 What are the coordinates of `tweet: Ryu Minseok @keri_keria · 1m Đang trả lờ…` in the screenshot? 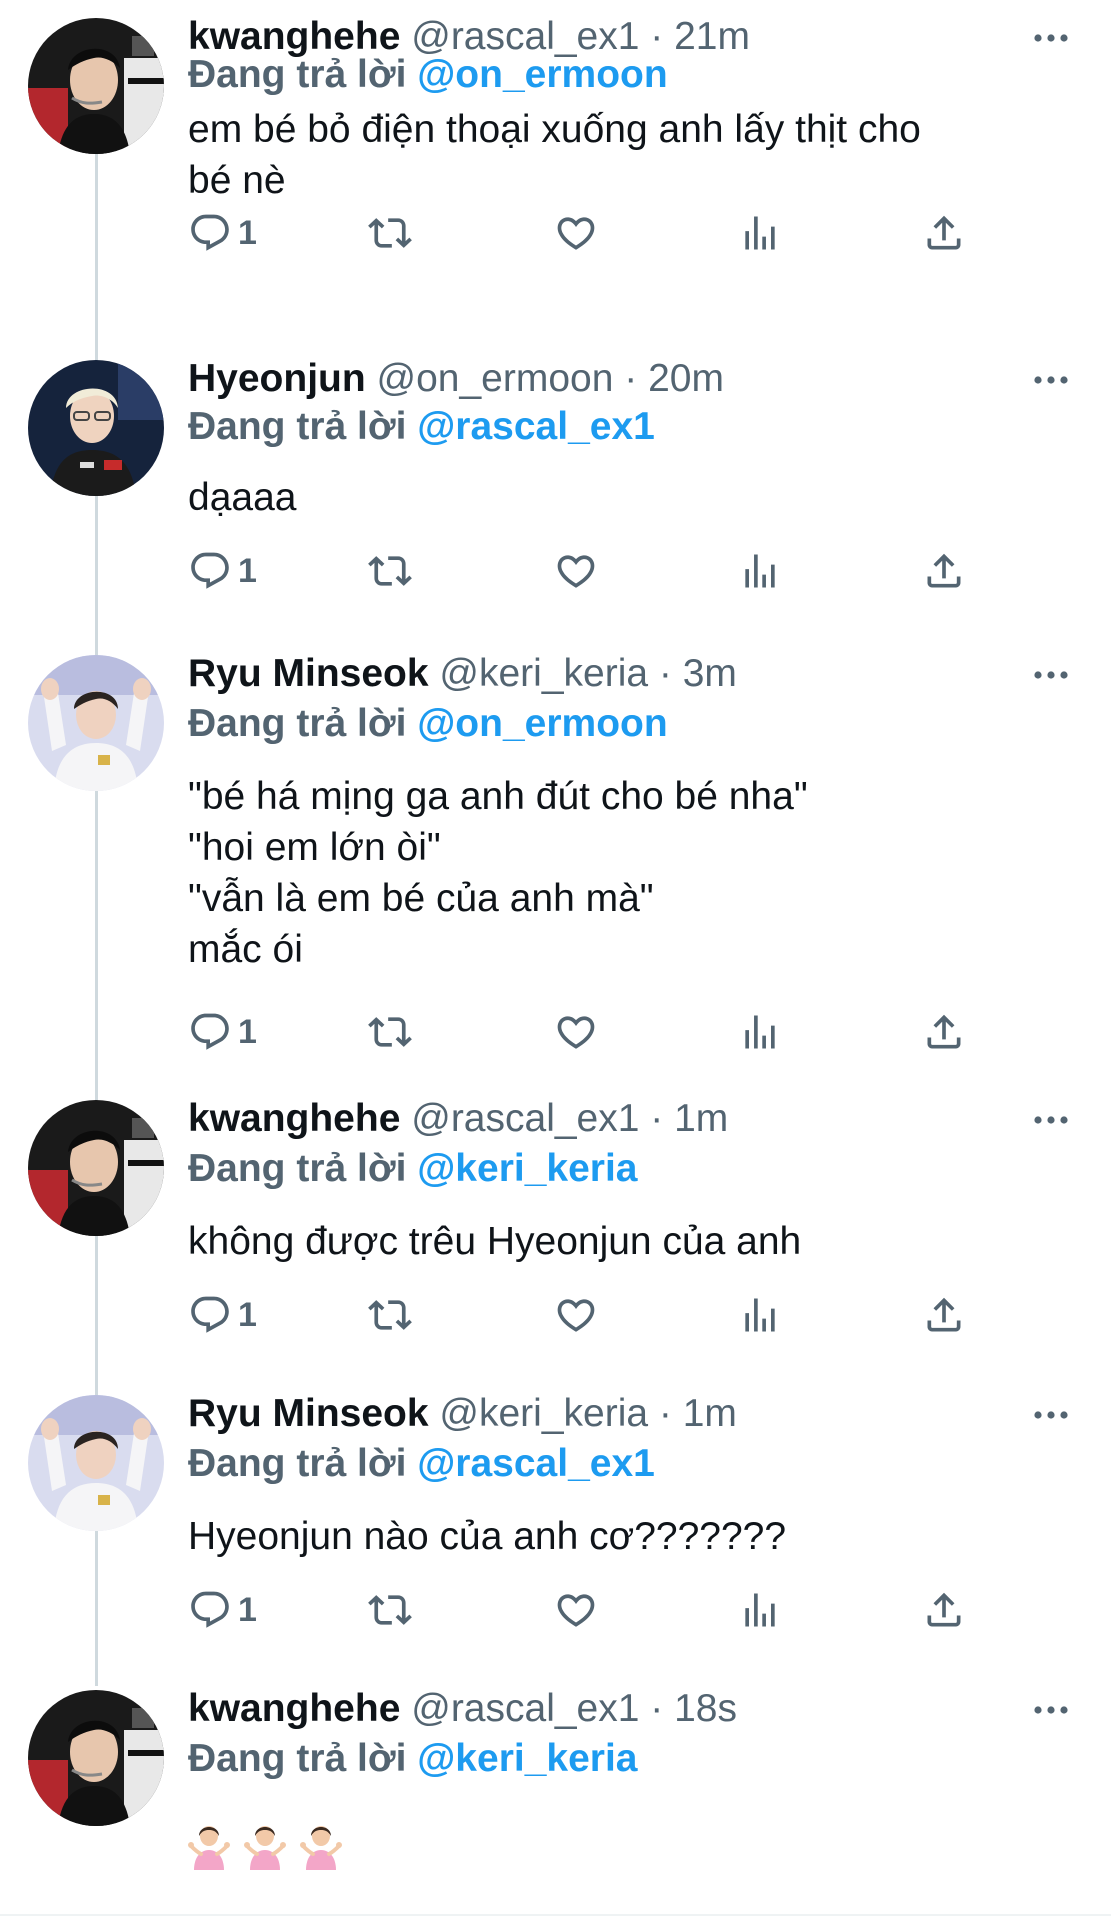 It's located at (555, 1516).